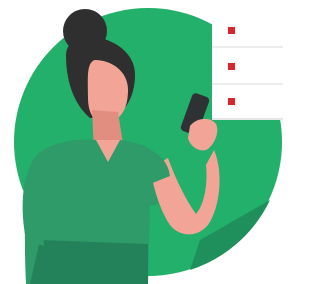 This screenshot has height=284, width=320. What do you see at coordinates (89, 262) in the screenshot?
I see `shirt-shadow` at bounding box center [89, 262].